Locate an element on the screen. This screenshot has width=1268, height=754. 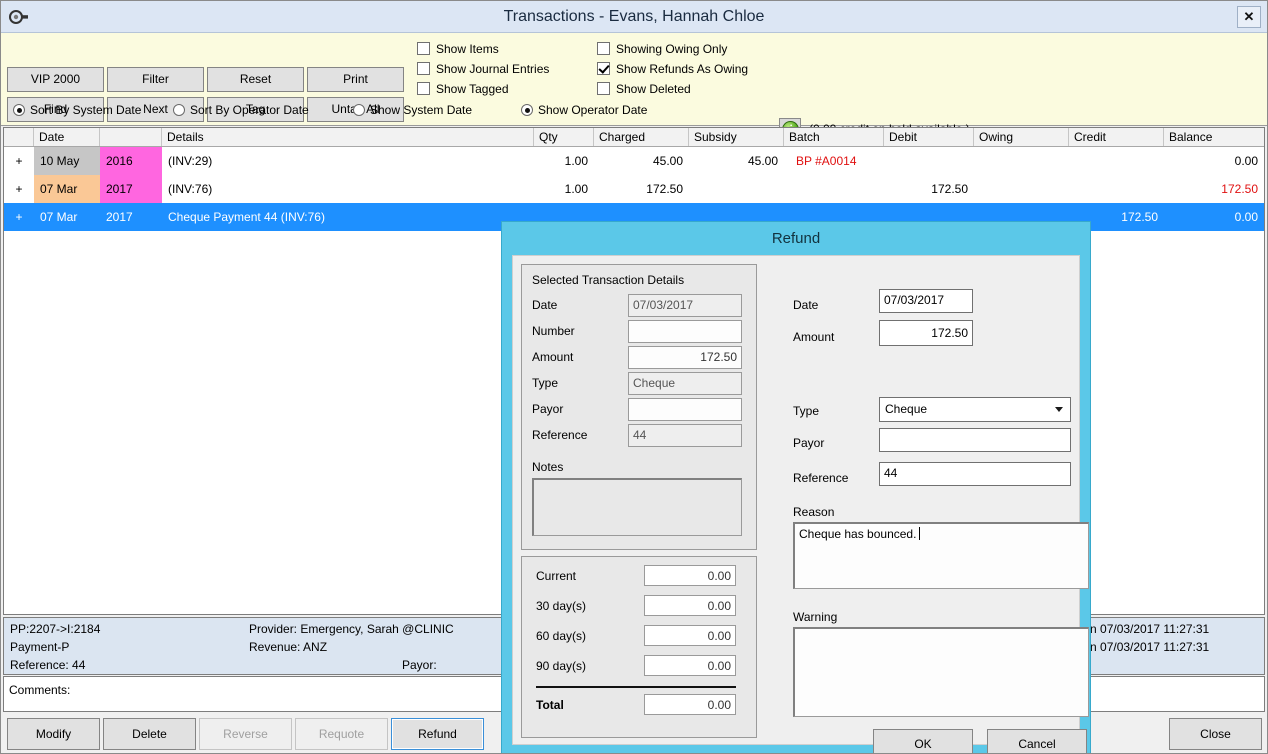
title-bar: Transactions - Evans, Hannah Chloe ✕ is located at coordinates (634, 17).